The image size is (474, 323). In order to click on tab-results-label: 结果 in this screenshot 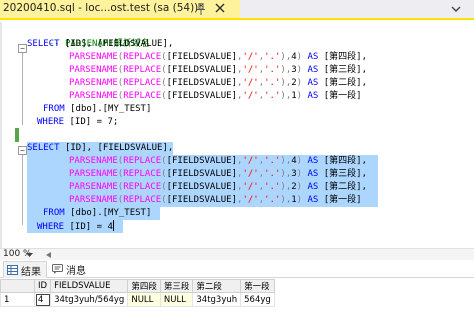, I will do `click(31, 272)`.